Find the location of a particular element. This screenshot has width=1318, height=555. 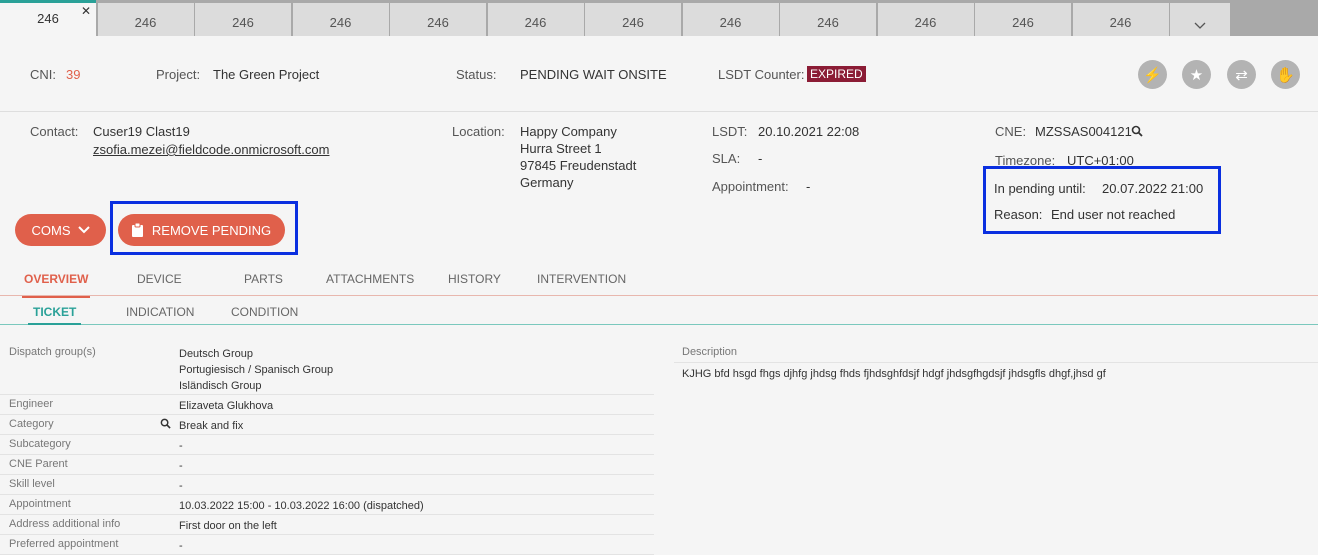

dispatch-group: Deutsch Group is located at coordinates (216, 354).